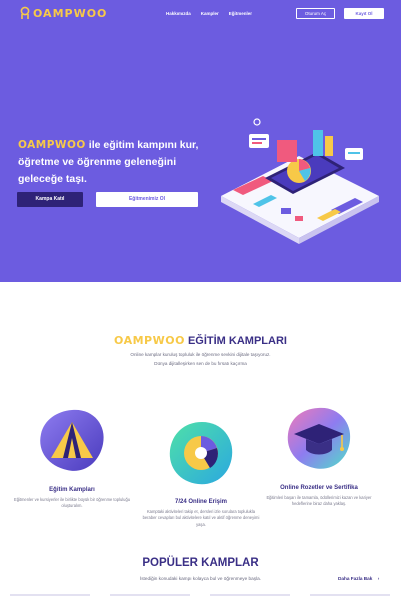  I want to click on more-link-label: Daha Fazla Bak, so click(355, 578).